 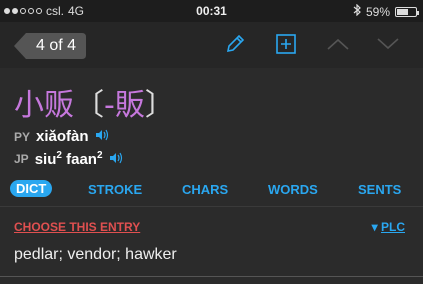 What do you see at coordinates (388, 44) in the screenshot?
I see `chevron-down-icon` at bounding box center [388, 44].